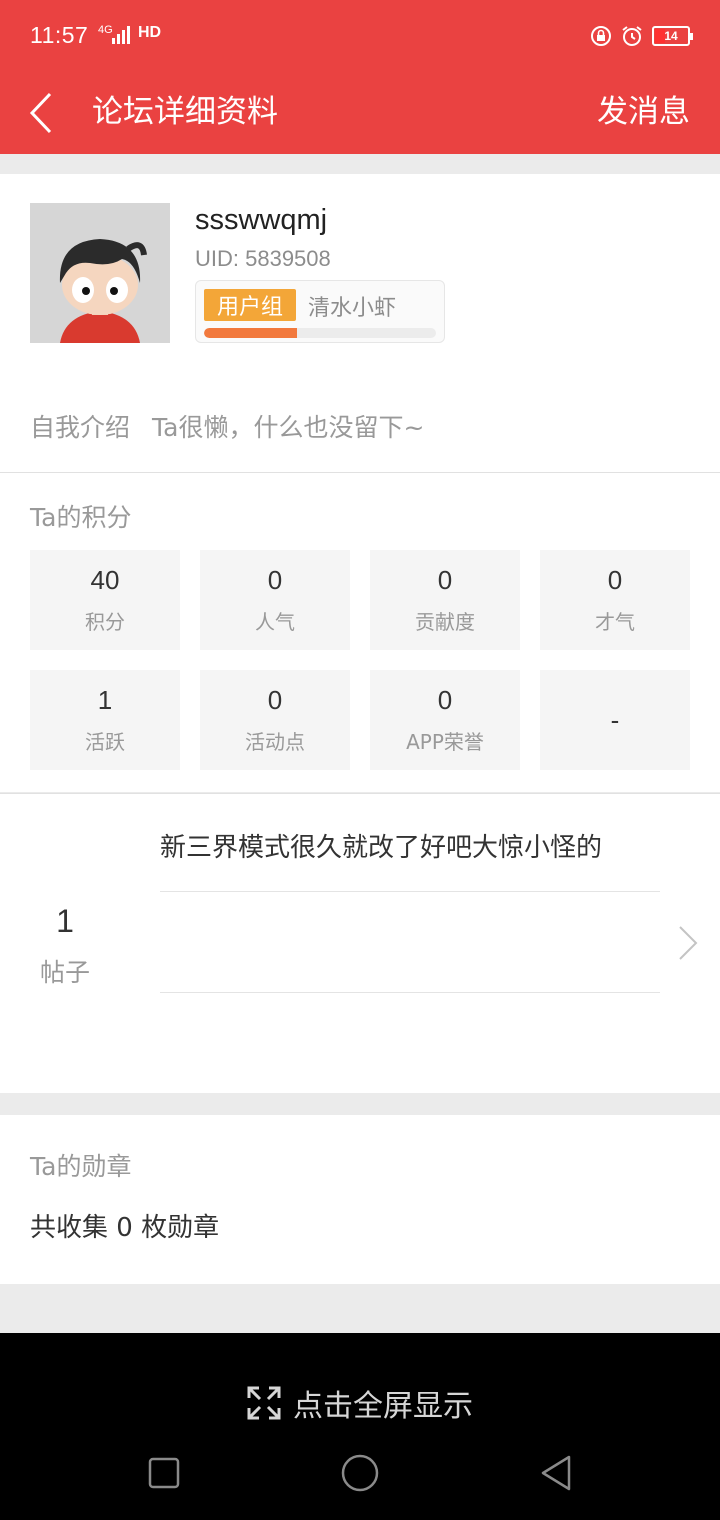 The image size is (720, 1520). Describe the element at coordinates (632, 36) in the screenshot. I see `alarm-icon` at that location.